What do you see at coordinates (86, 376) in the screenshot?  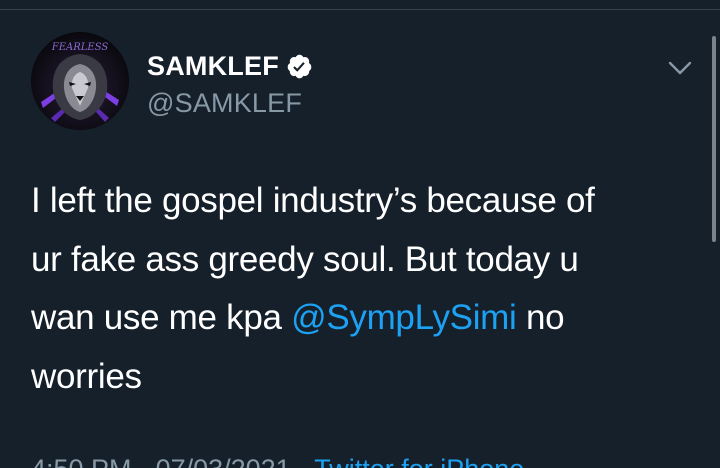 I see `tweet-text-line: worries` at bounding box center [86, 376].